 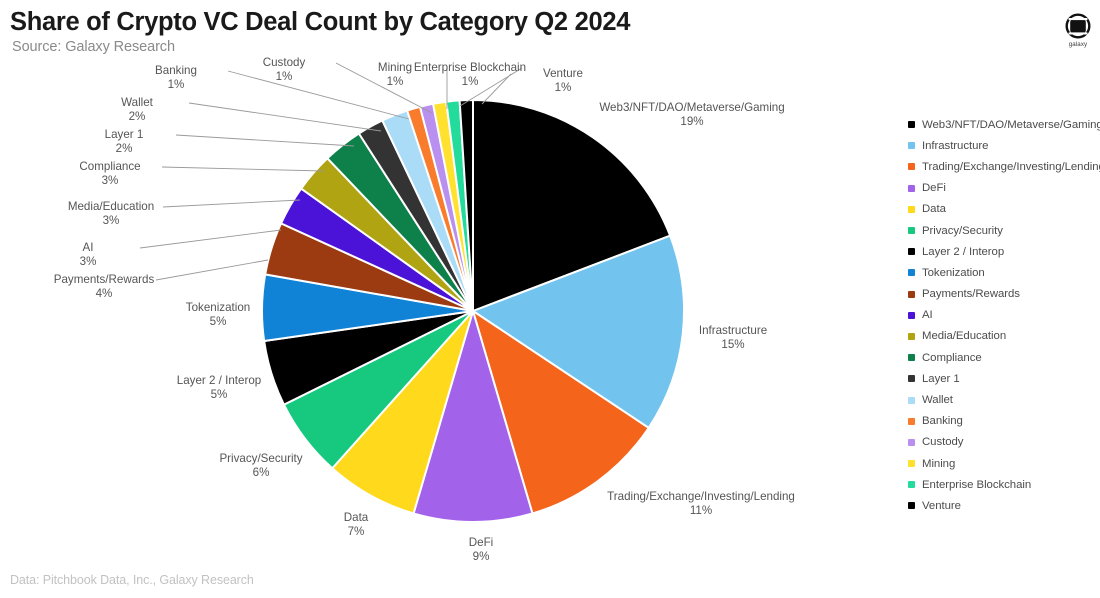 I want to click on pie-slice-label: Compliance 3%, so click(x=109, y=174).